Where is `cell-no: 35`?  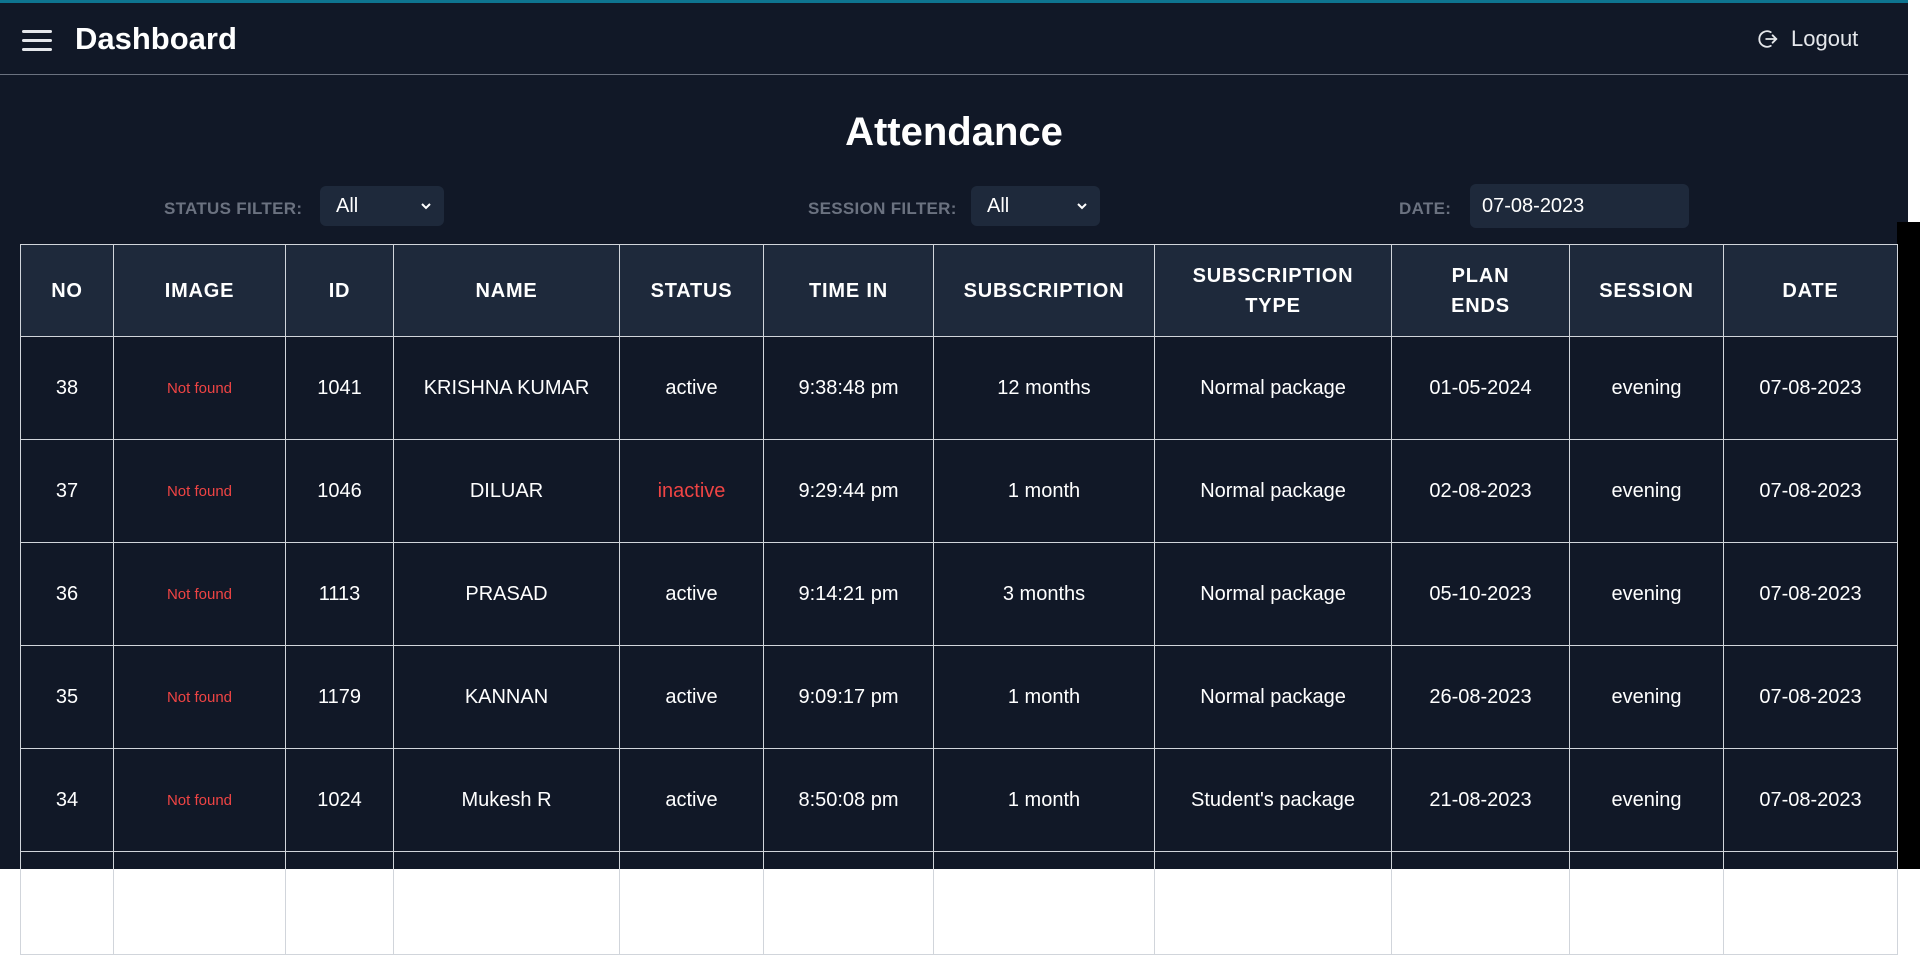
cell-no: 35 is located at coordinates (67, 697).